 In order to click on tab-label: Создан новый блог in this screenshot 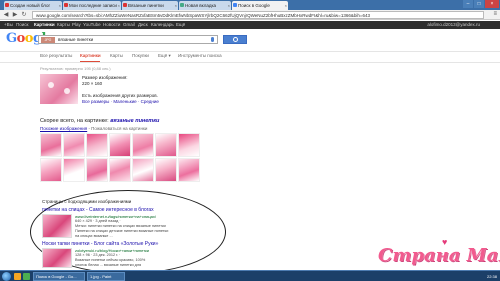, I will do `click(30, 5)`.